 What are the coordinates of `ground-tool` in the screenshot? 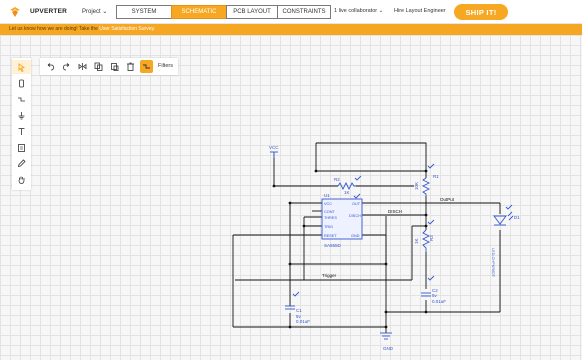 It's located at (21, 115).